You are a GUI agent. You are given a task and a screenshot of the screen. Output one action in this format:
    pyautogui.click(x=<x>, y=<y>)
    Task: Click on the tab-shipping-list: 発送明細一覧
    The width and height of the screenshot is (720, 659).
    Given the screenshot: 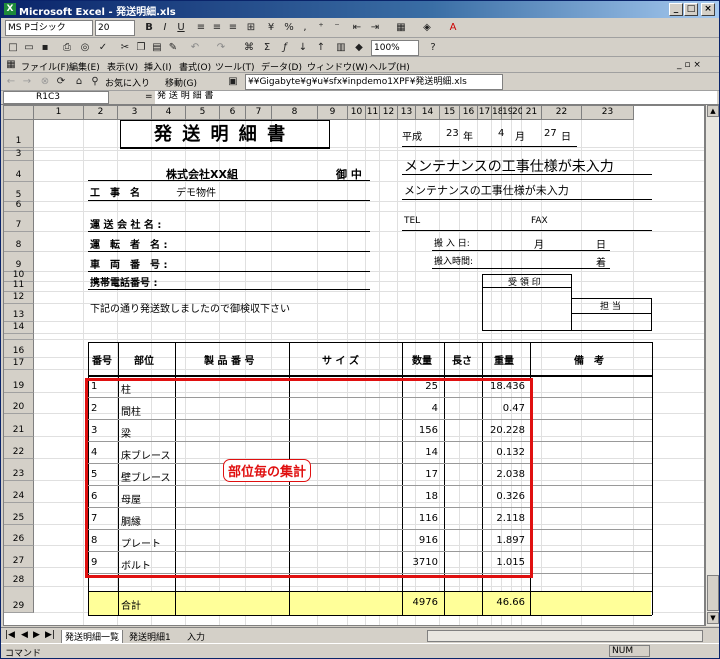 What is the action you would take?
    pyautogui.click(x=92, y=637)
    